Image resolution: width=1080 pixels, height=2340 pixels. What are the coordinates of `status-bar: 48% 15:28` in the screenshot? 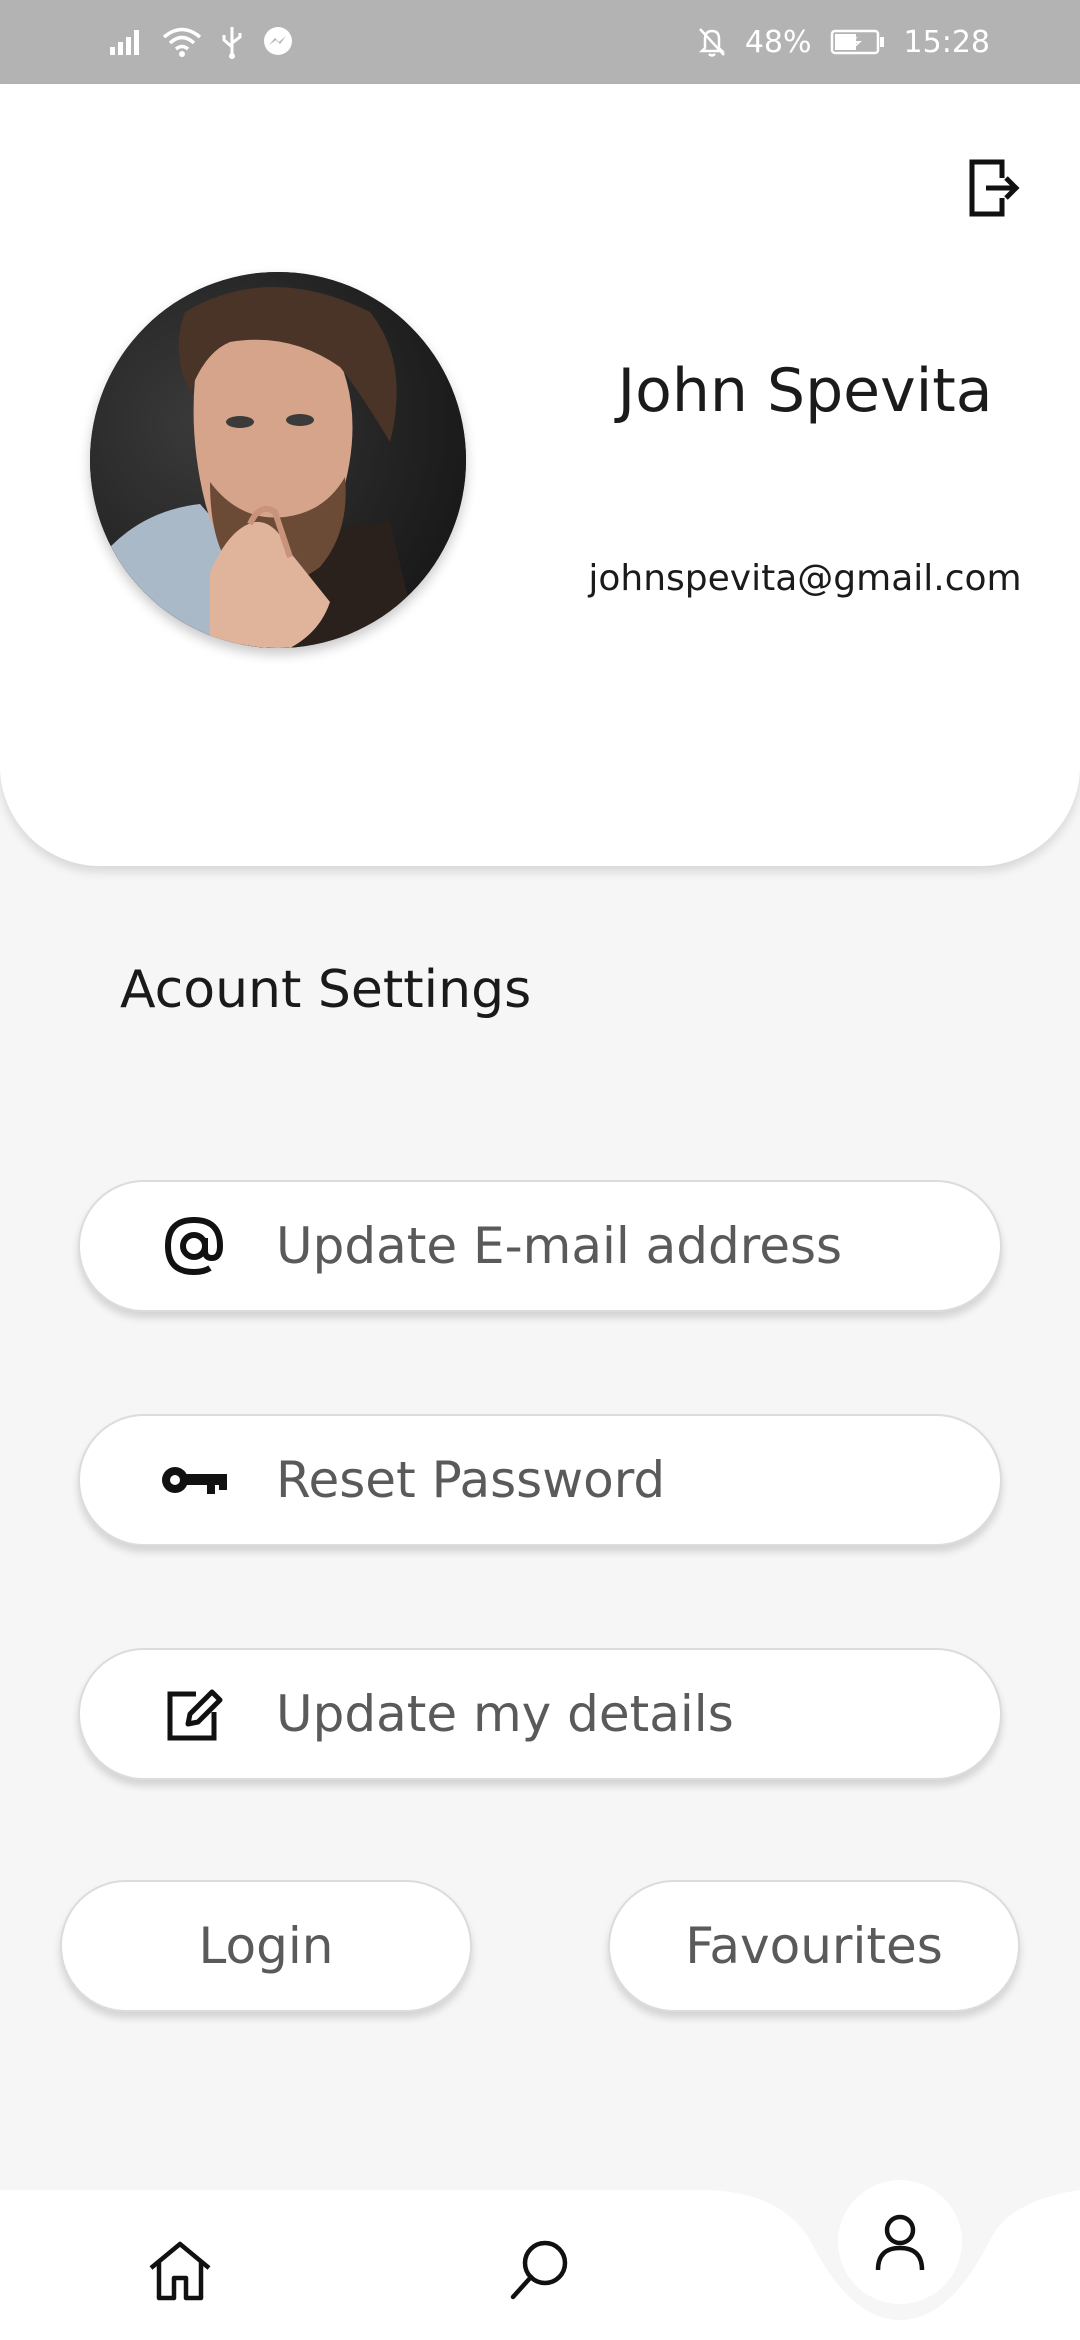 It's located at (540, 42).